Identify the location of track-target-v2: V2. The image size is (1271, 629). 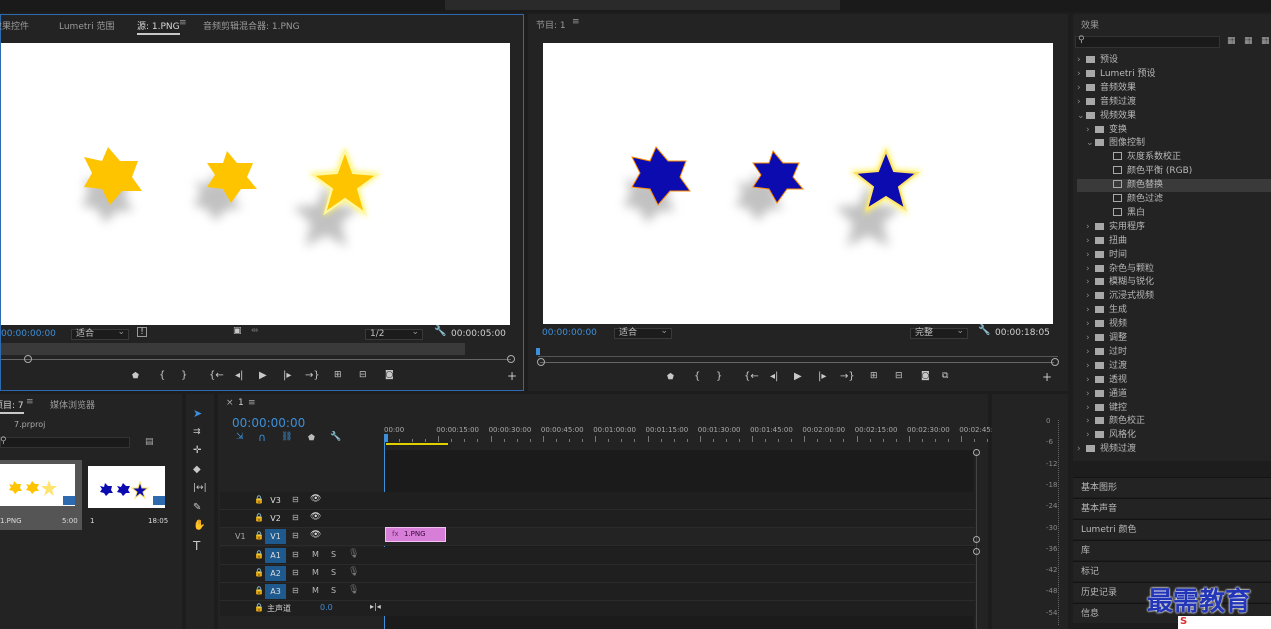
(275, 518).